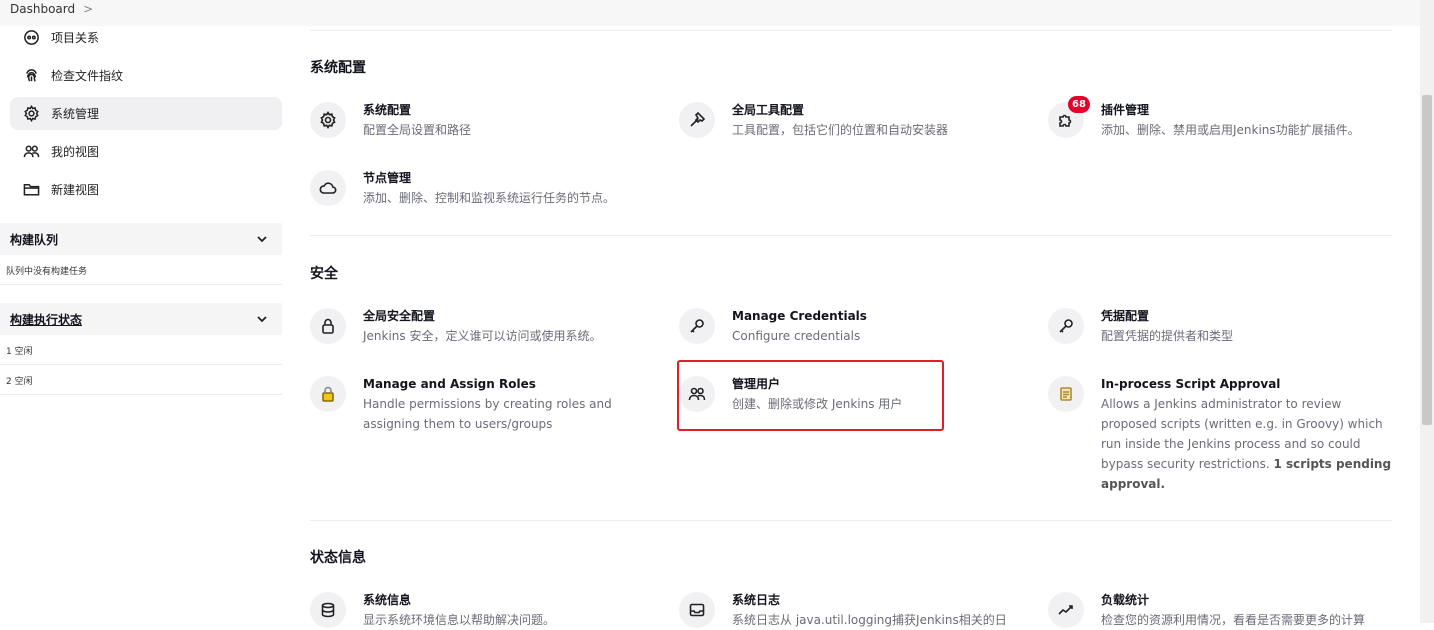  Describe the element at coordinates (756, 600) in the screenshot. I see `card-title: 系统日志` at that location.